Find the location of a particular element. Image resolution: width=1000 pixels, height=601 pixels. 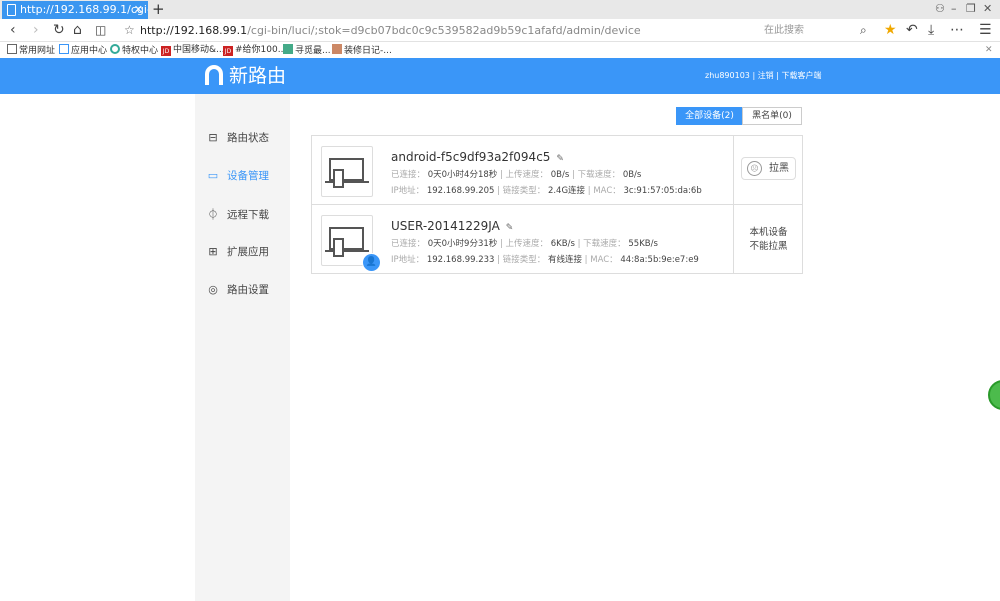

bookmark: 常用网址 is located at coordinates (31, 50).